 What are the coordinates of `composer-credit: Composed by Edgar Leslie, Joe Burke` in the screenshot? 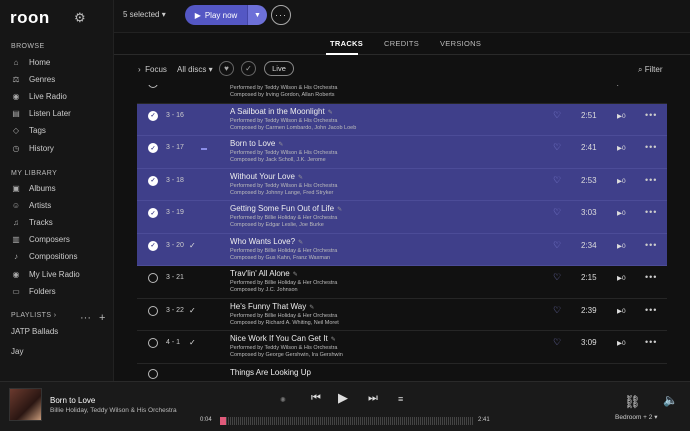 It's located at (277, 225).